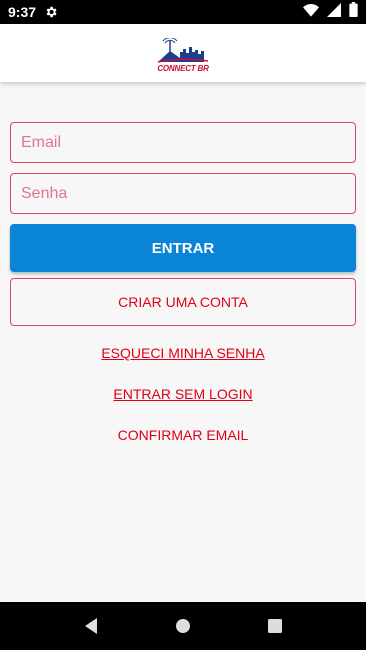 The height and width of the screenshot is (650, 366). What do you see at coordinates (183, 193) in the screenshot?
I see `senha-input` at bounding box center [183, 193].